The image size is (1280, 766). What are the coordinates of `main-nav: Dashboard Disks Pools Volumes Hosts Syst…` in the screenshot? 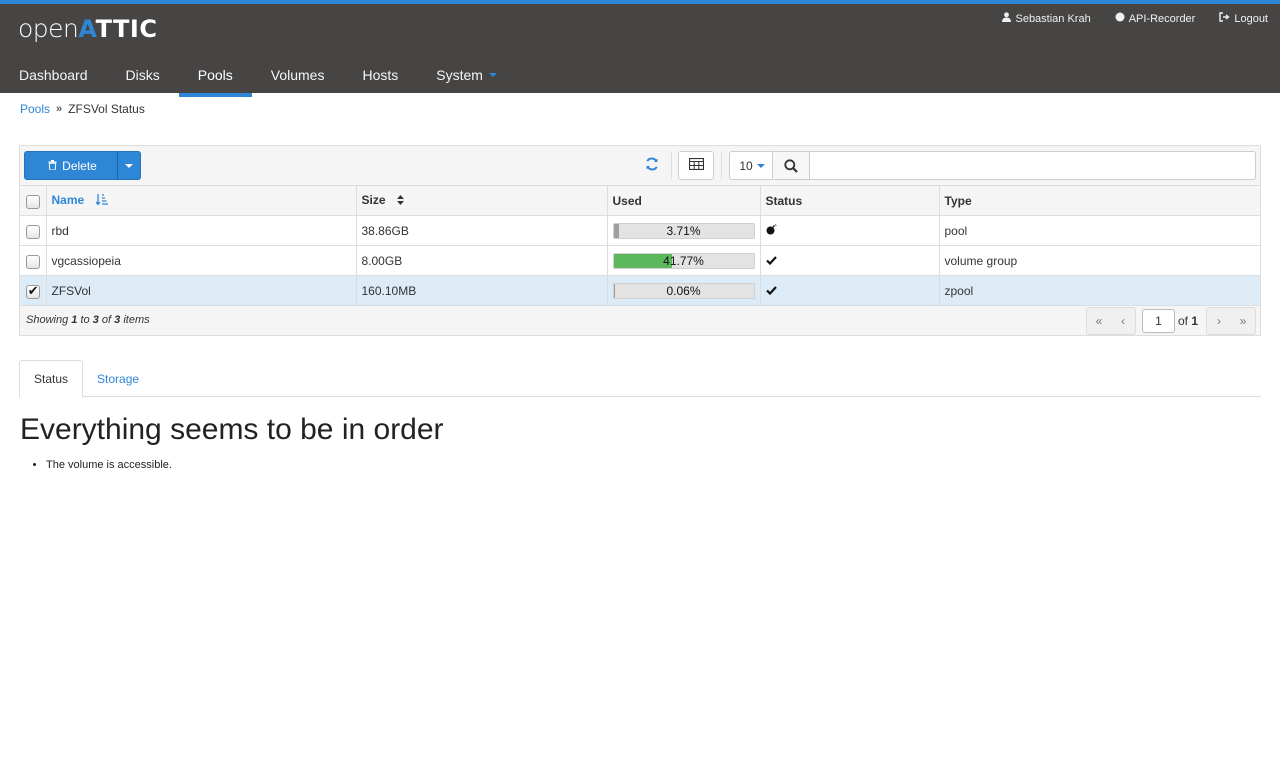 It's located at (258, 76).